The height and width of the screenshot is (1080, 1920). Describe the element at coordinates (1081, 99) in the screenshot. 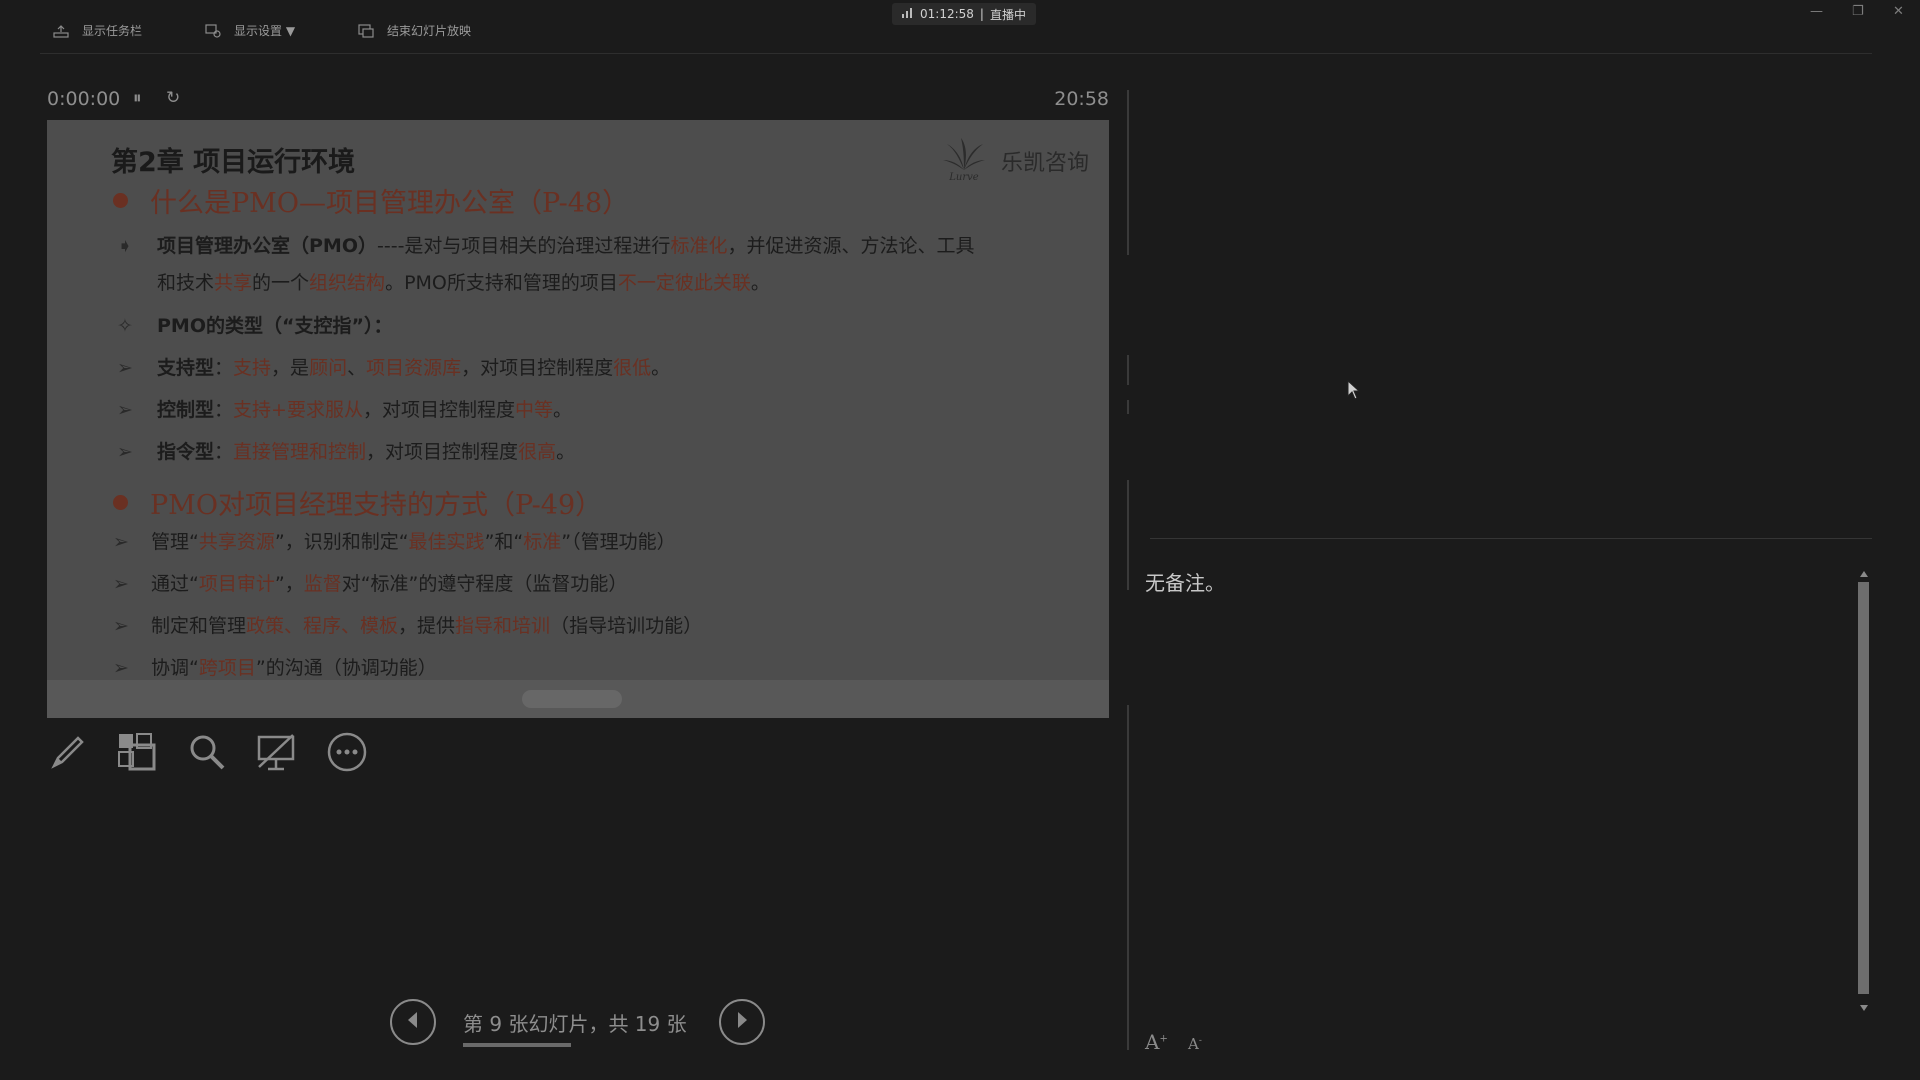

I see `current-clock: 20:58` at that location.